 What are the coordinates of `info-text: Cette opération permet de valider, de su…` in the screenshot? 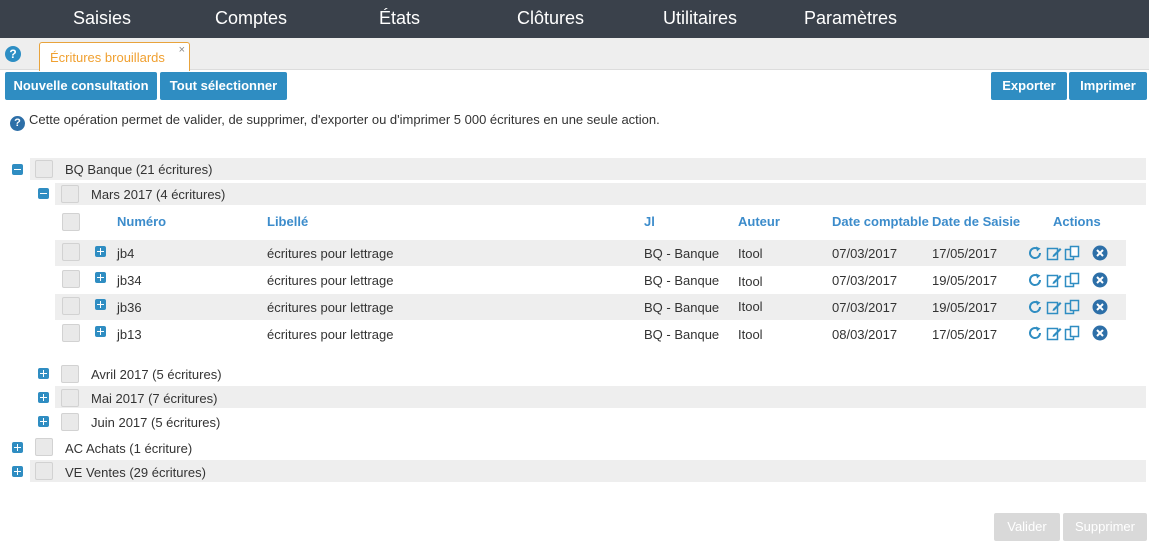 It's located at (344, 119).